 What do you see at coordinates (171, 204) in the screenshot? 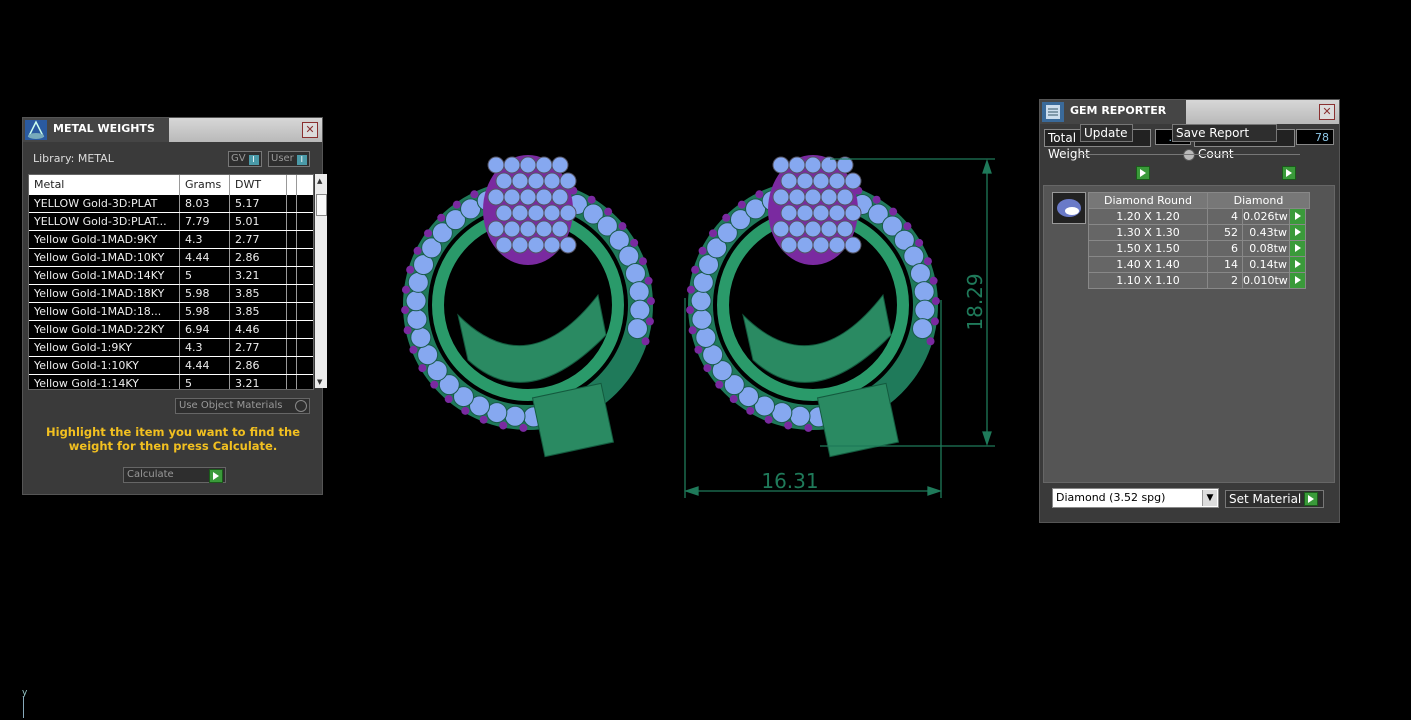
I see `table-row: YELLOW Gold-3D:PLAT 8.03 5.17` at bounding box center [171, 204].